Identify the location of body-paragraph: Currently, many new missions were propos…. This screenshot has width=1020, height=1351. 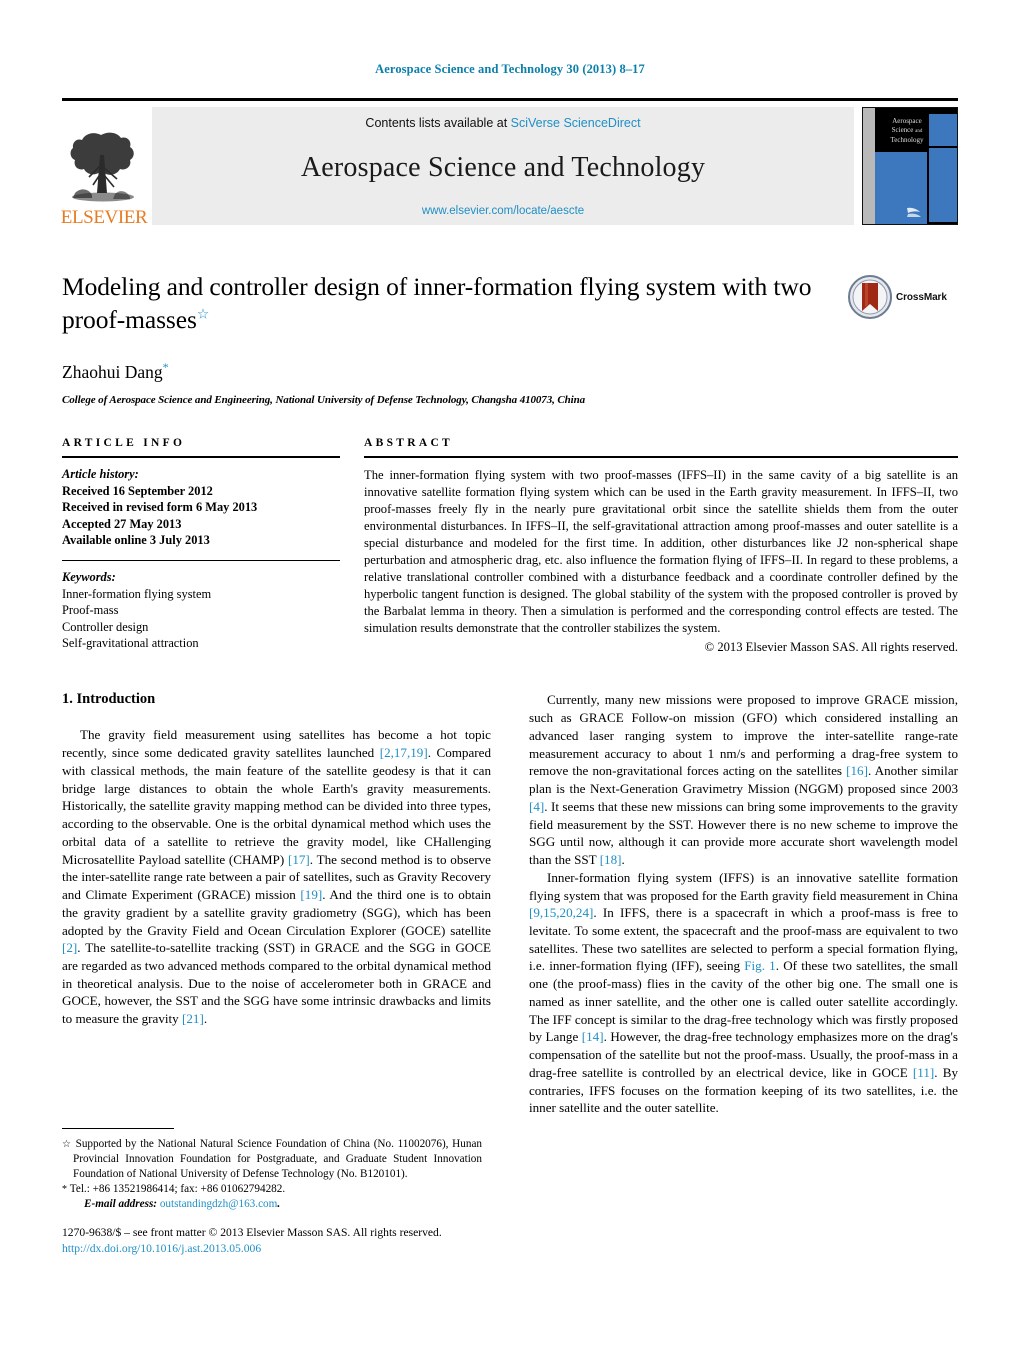
(743, 779).